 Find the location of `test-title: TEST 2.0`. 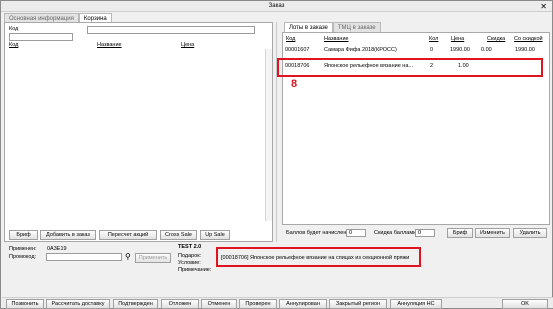

test-title: TEST 2.0 is located at coordinates (190, 247).